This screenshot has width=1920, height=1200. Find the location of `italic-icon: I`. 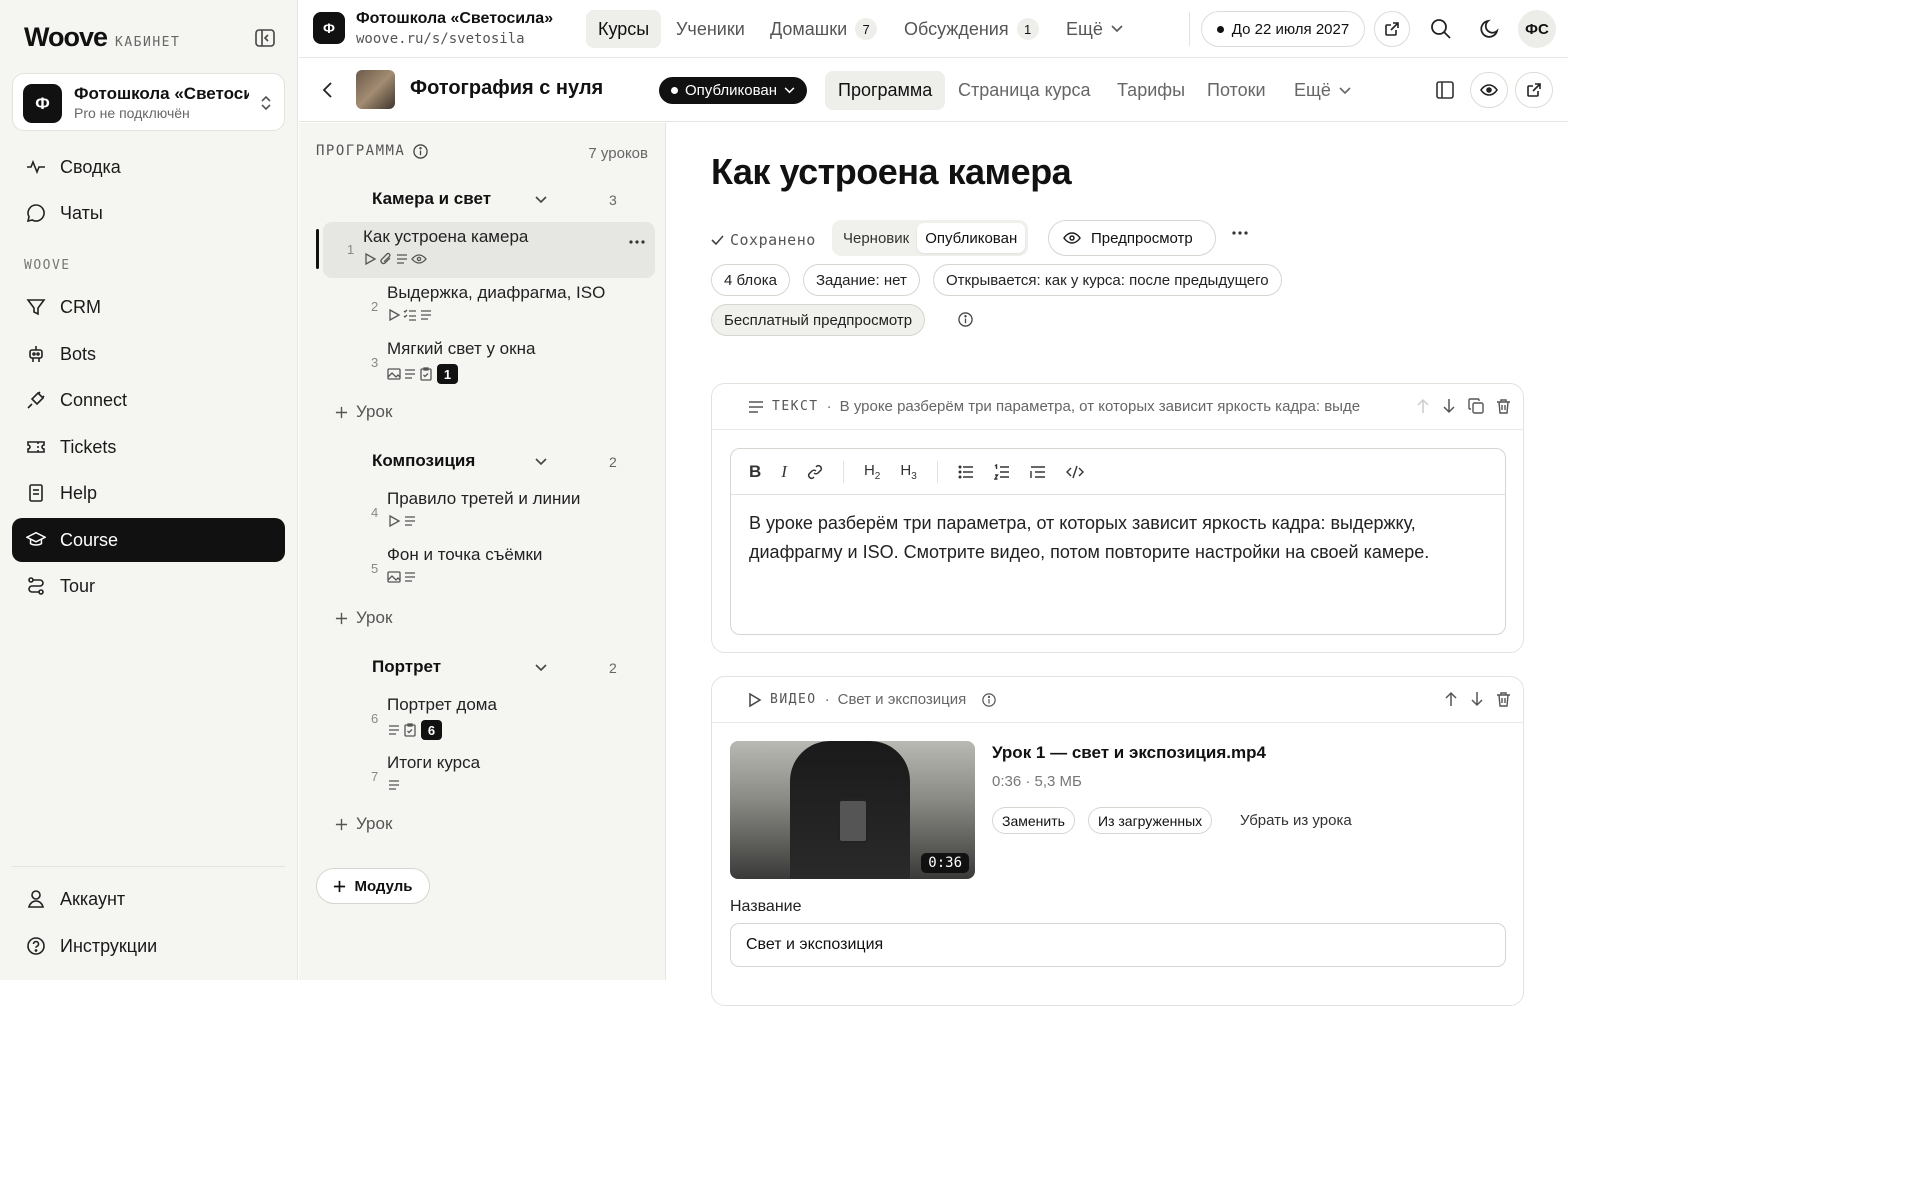

italic-icon: I is located at coordinates (784, 472).